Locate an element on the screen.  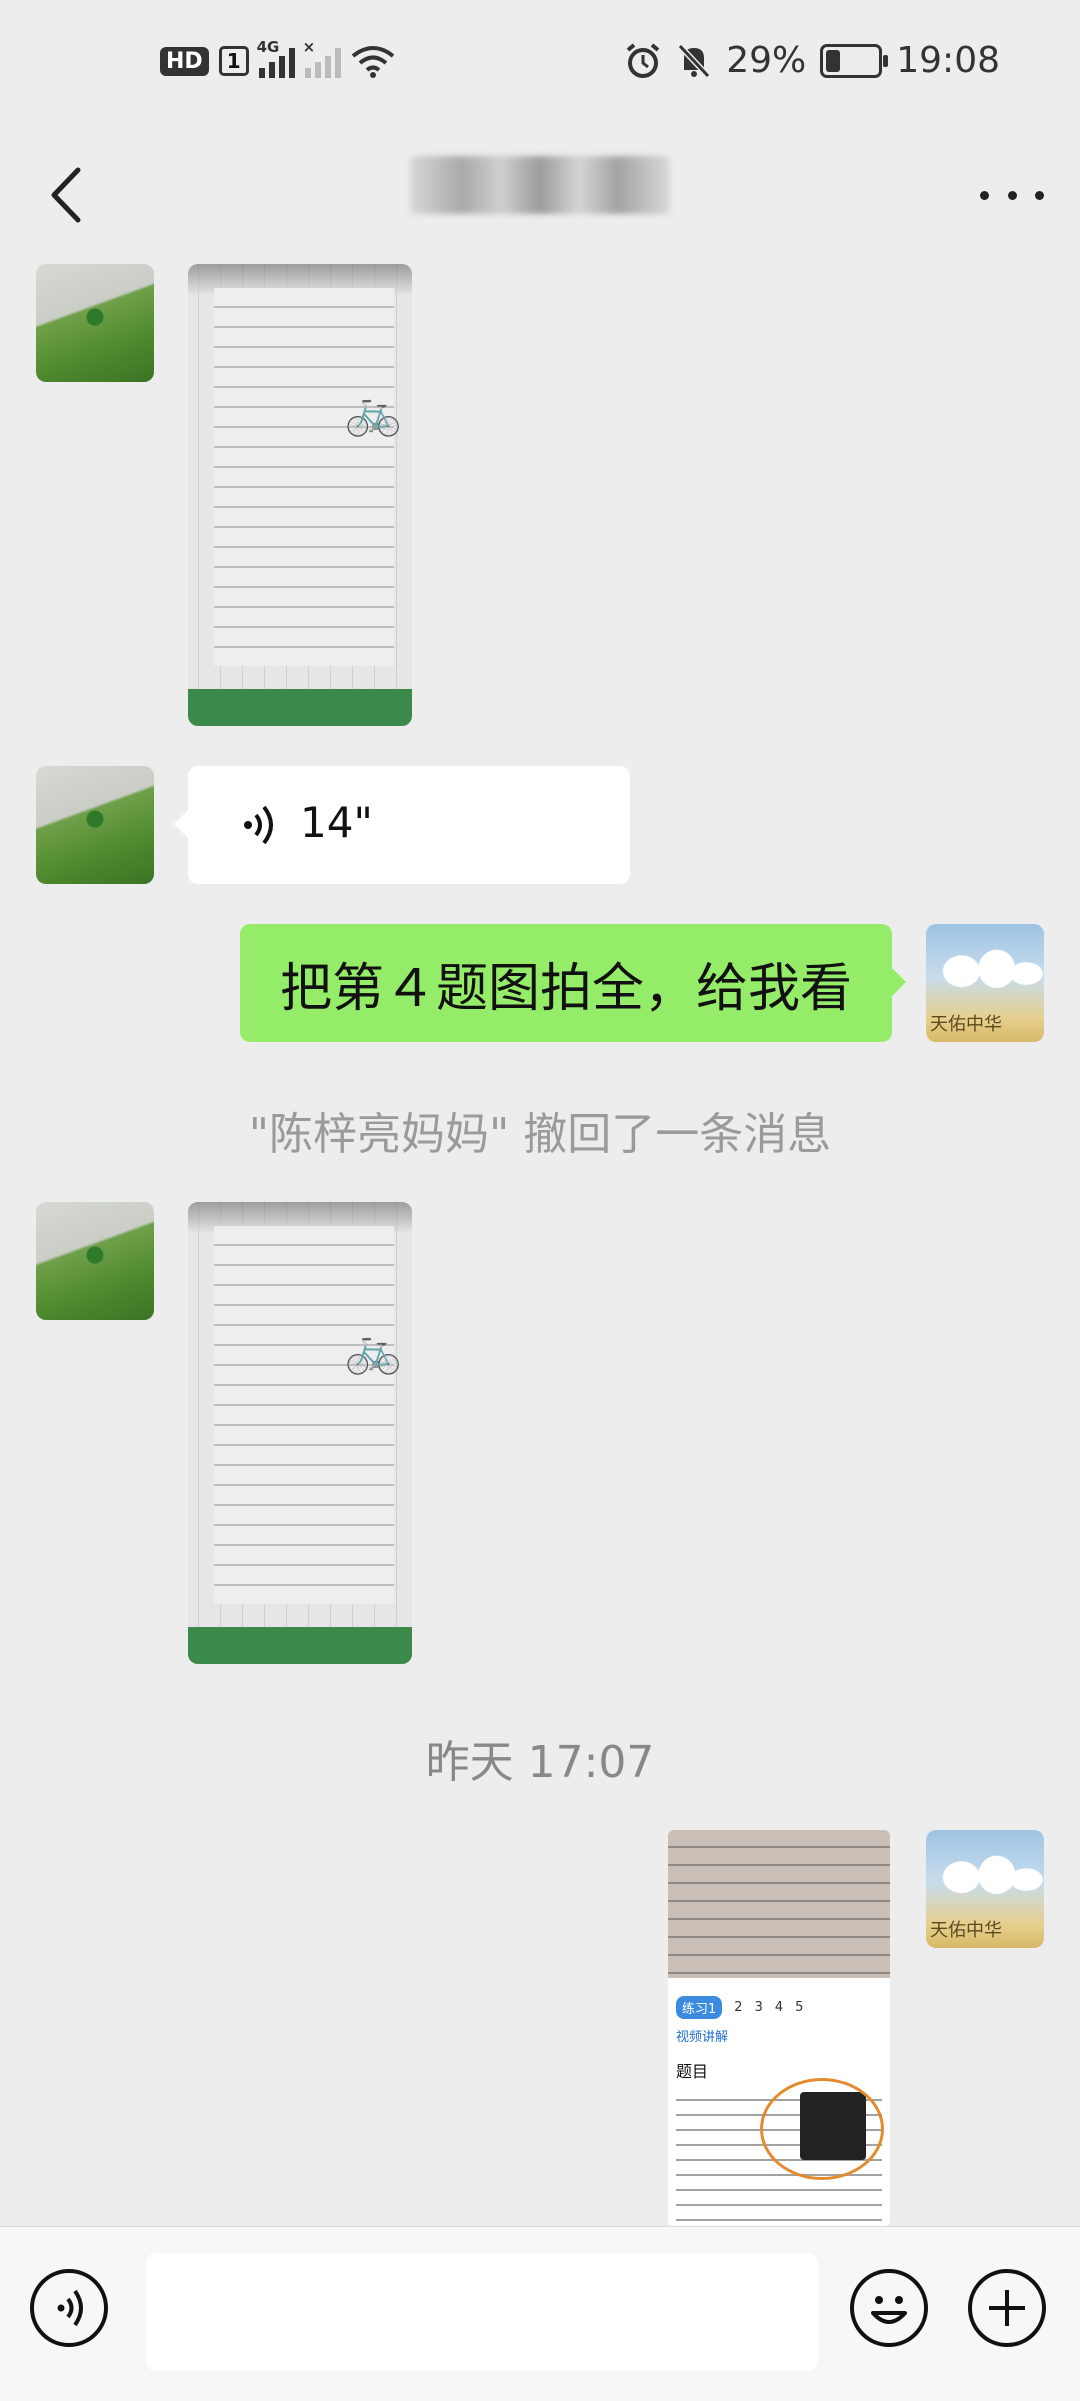
battery-percent: 29% is located at coordinates (766, 60).